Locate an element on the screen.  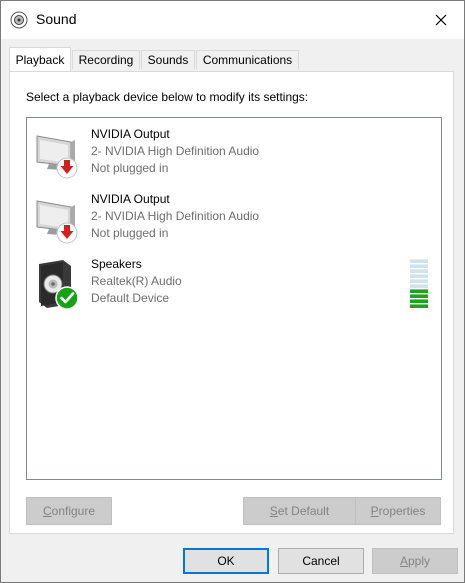
volume-level-meter is located at coordinates (419, 283).